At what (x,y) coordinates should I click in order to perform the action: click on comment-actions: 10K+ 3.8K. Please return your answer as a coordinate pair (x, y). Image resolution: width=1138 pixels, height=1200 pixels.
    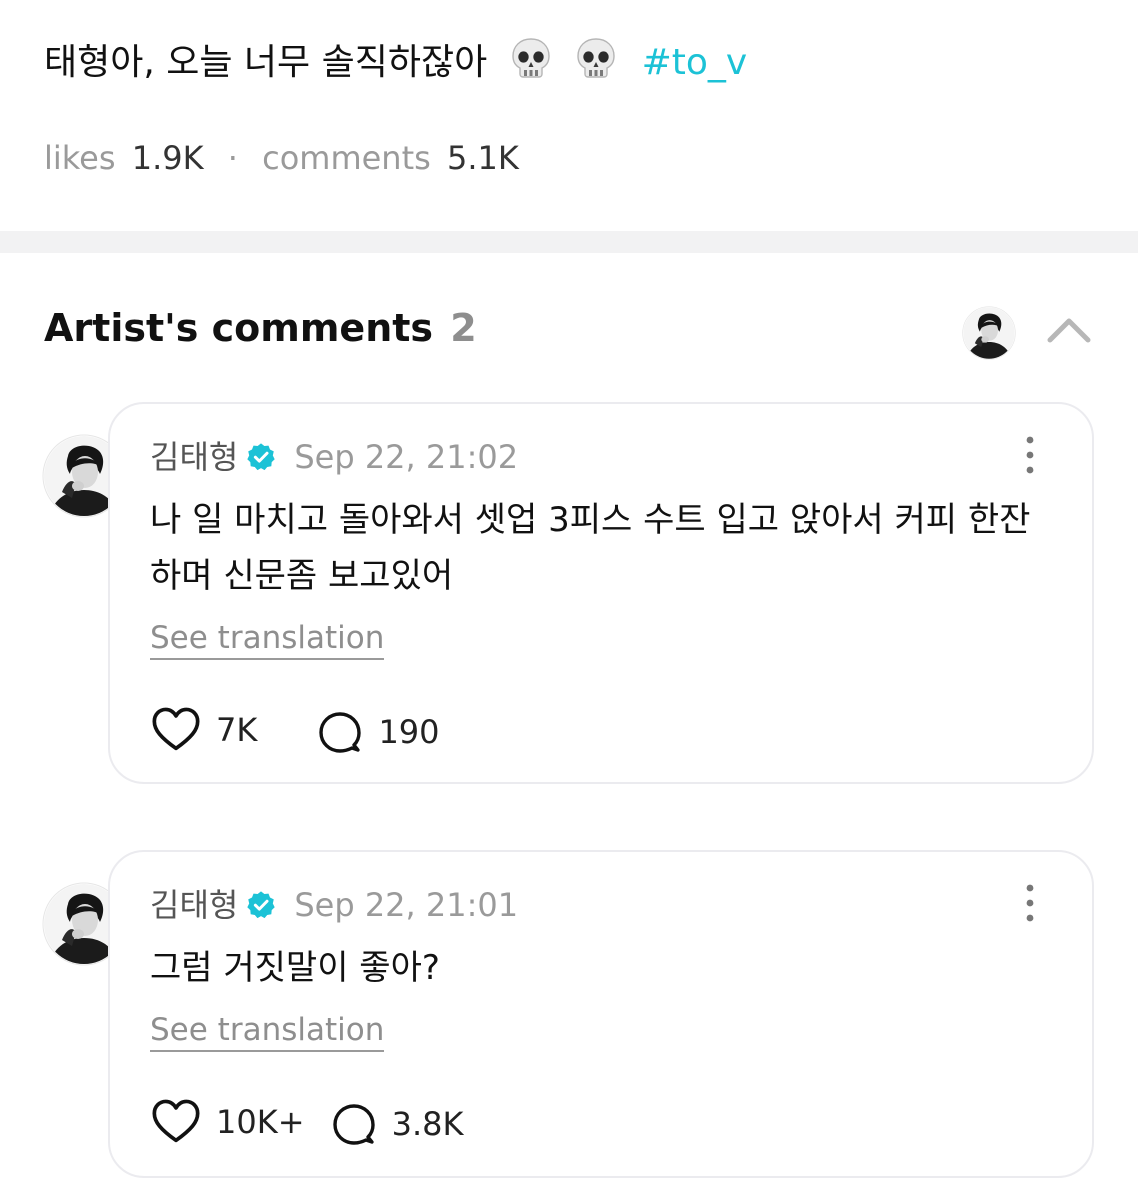
    Looking at the image, I should click on (316, 1121).